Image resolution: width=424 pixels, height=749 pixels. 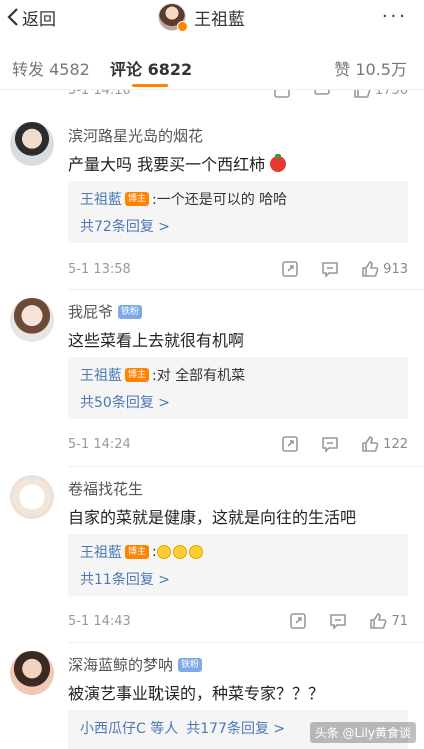 I want to click on comment-username: 滨河路星光岛的烟花, so click(x=135, y=135).